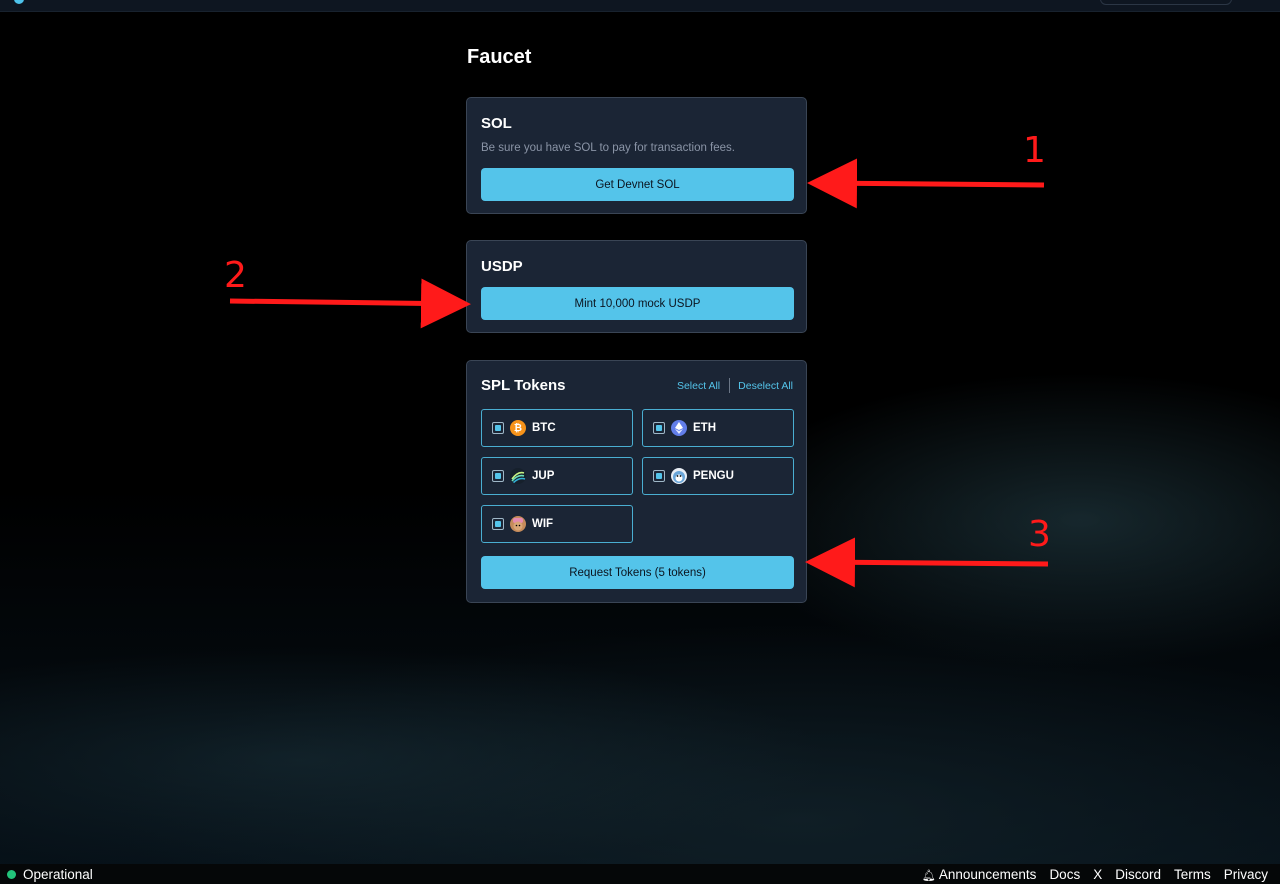 The height and width of the screenshot is (884, 1280). I want to click on announcements-label: Announcements, so click(987, 874).